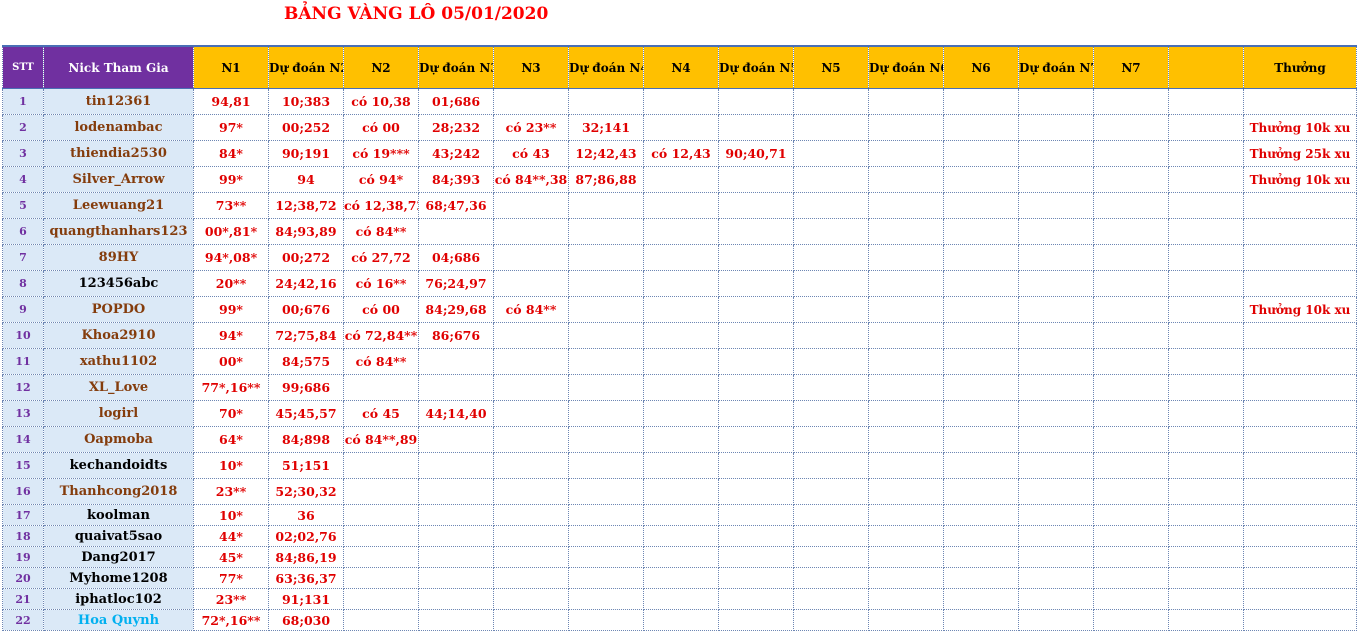  Describe the element at coordinates (118, 67) in the screenshot. I see `column-header-1: Nick Tham Gia` at that location.